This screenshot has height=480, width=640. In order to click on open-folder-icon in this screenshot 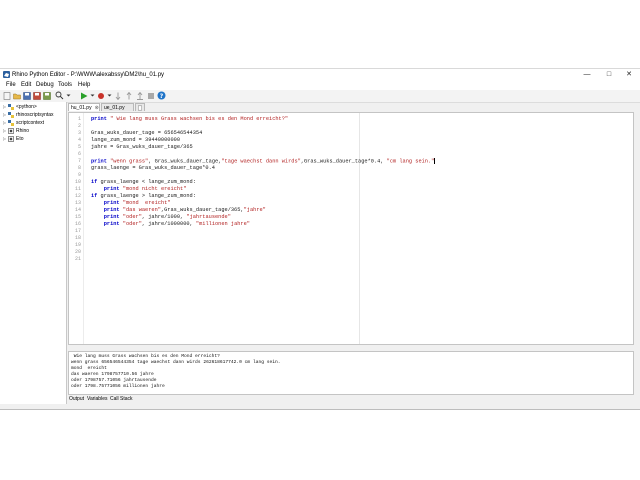, I will do `click(16, 95)`.